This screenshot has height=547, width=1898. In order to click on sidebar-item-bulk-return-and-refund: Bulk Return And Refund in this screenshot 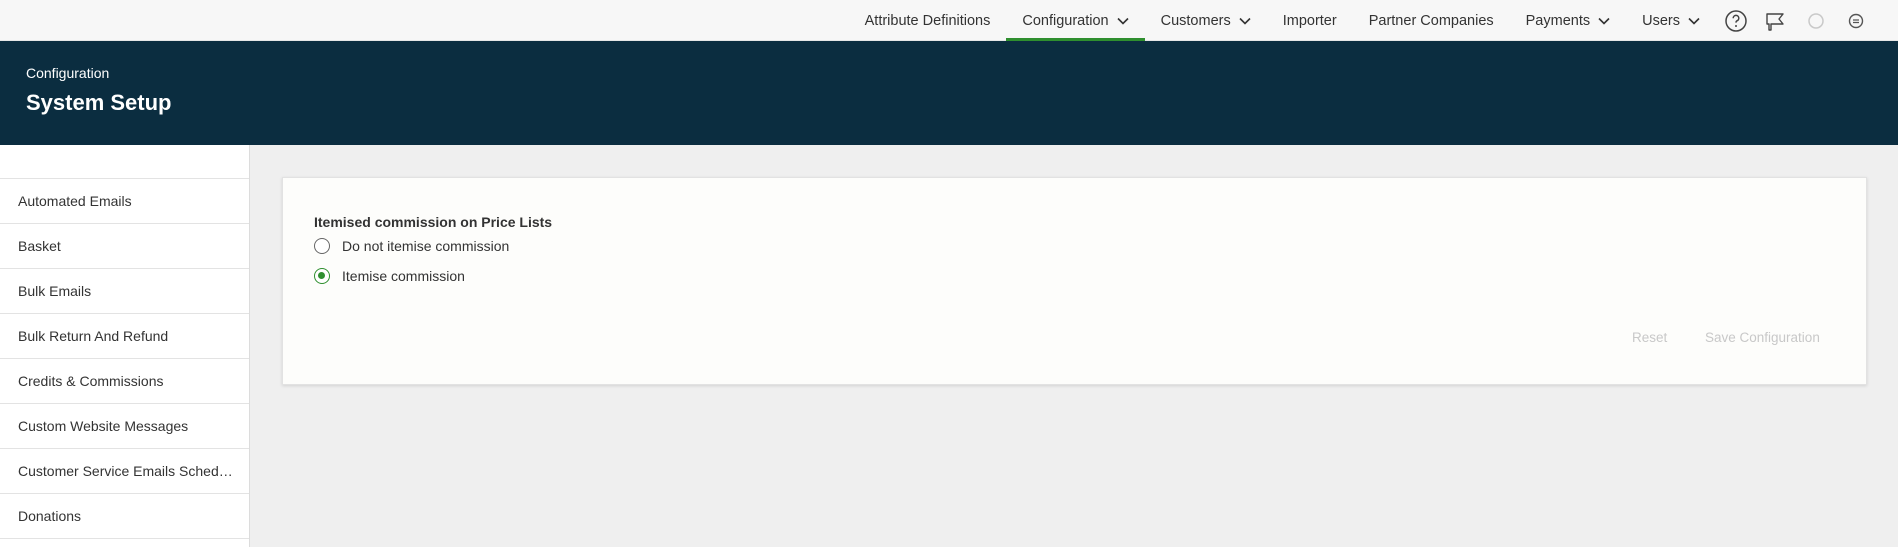, I will do `click(124, 336)`.